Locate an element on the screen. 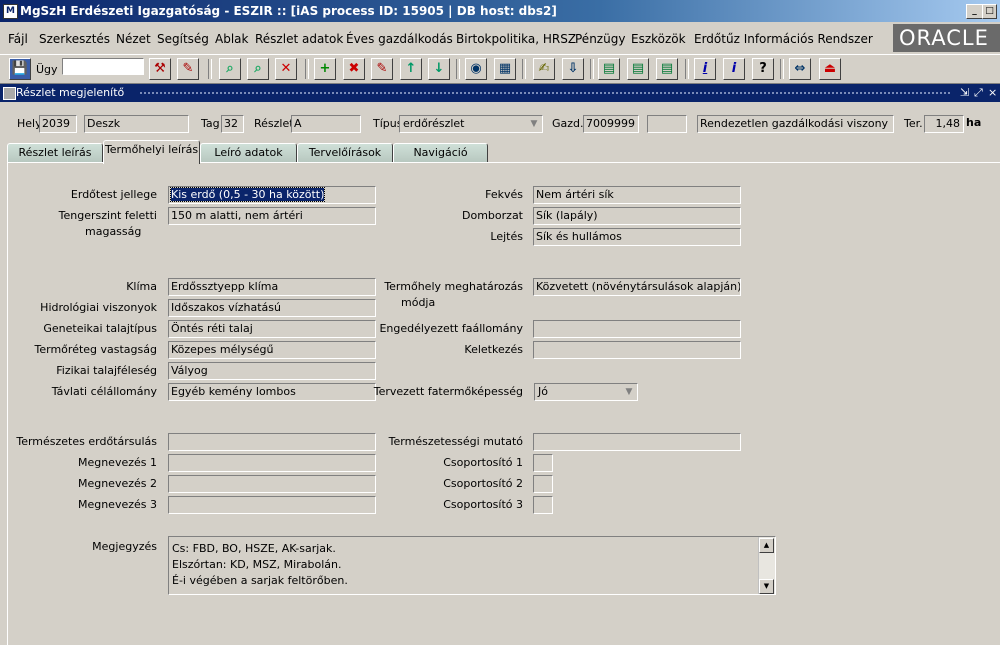  tab-navigacio: Navigáció is located at coordinates (440, 153).